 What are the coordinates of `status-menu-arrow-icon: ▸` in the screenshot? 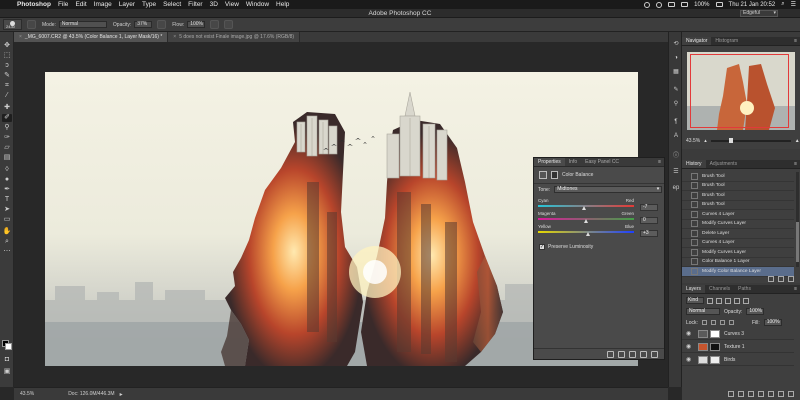 It's located at (121, 394).